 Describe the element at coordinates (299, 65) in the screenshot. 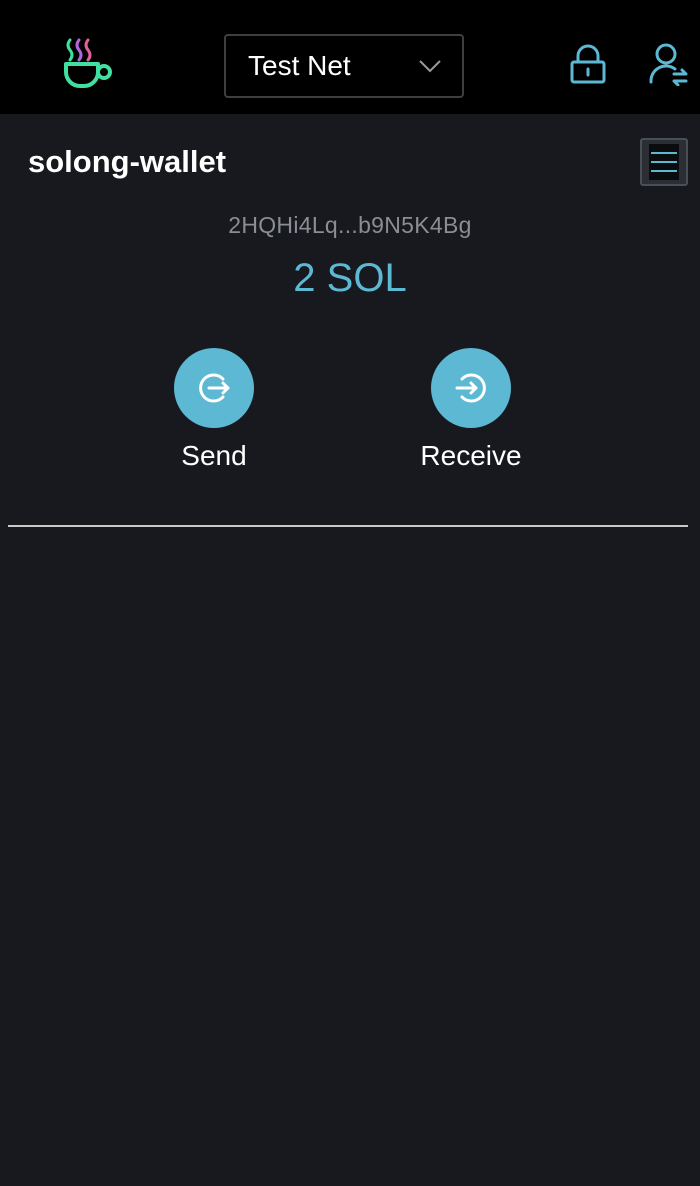

I see `network-select-value: Test Net` at that location.